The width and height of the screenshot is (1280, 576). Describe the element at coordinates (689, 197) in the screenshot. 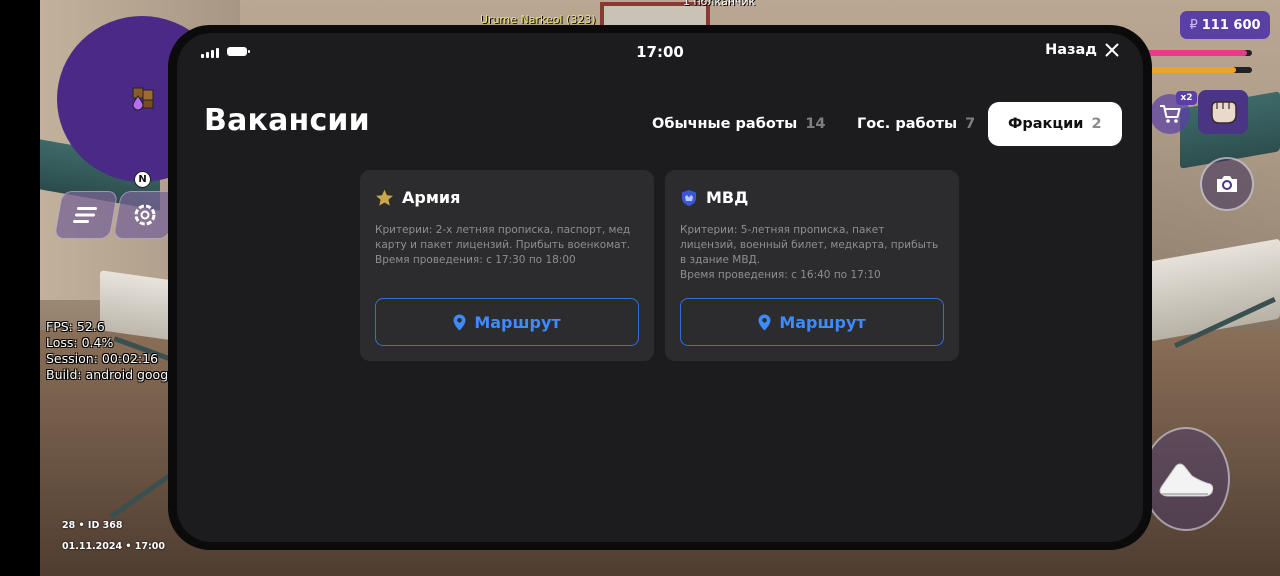

I see `shield-icon` at that location.